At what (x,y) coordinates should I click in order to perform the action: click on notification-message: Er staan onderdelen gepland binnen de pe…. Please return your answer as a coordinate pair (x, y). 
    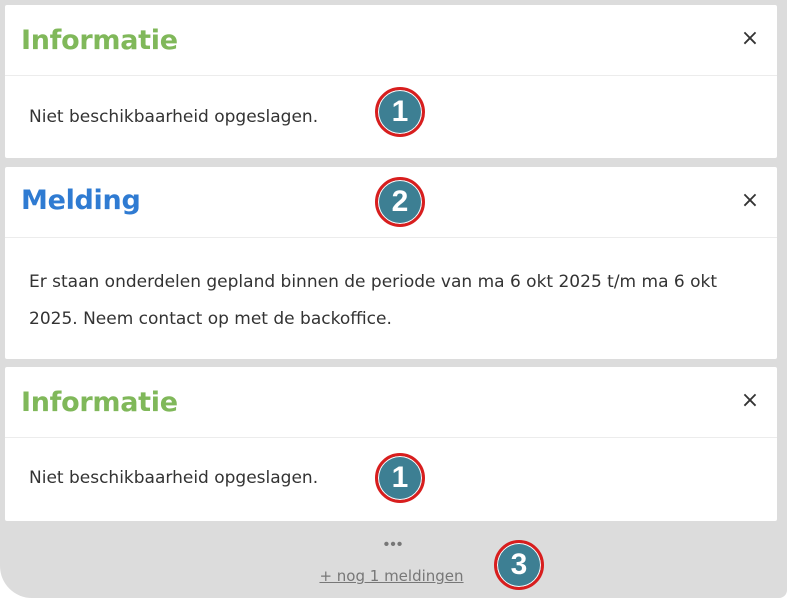
    Looking at the image, I should click on (373, 300).